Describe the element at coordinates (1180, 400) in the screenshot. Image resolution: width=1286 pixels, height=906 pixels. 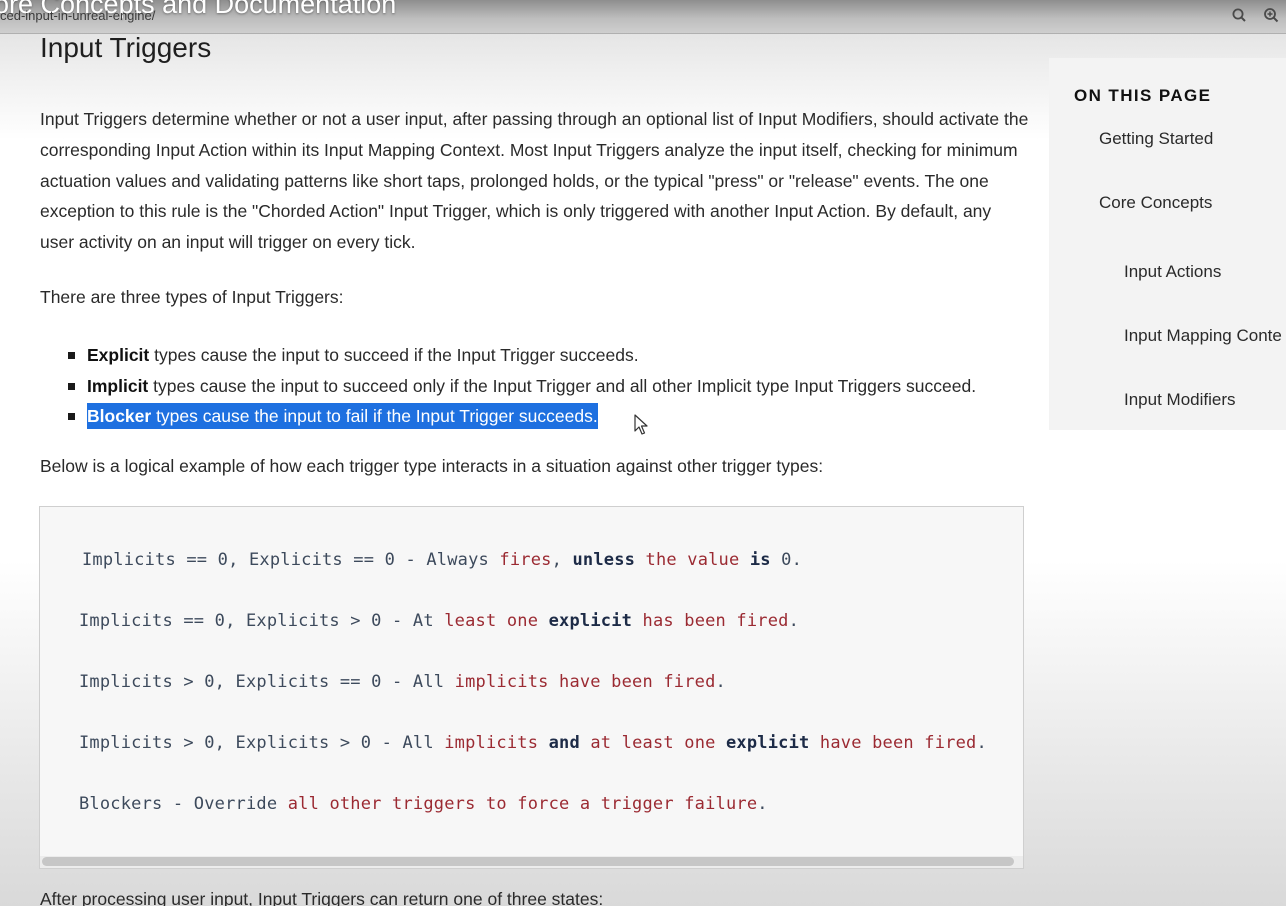
I see `toc-item-input-modifiers: Input Modifiers` at that location.